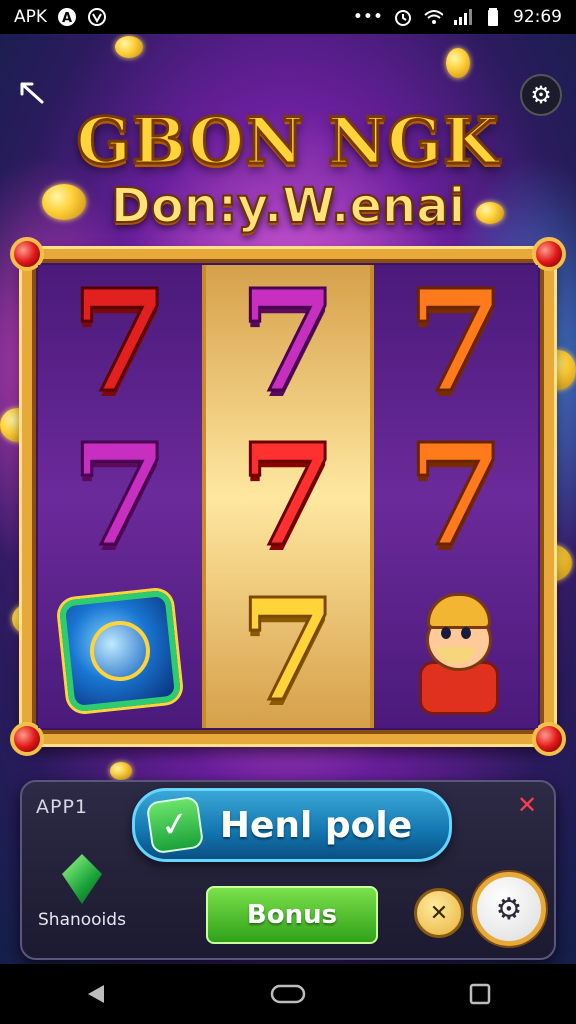 The width and height of the screenshot is (576, 1024). I want to click on cross-icon: ✕, so click(439, 913).